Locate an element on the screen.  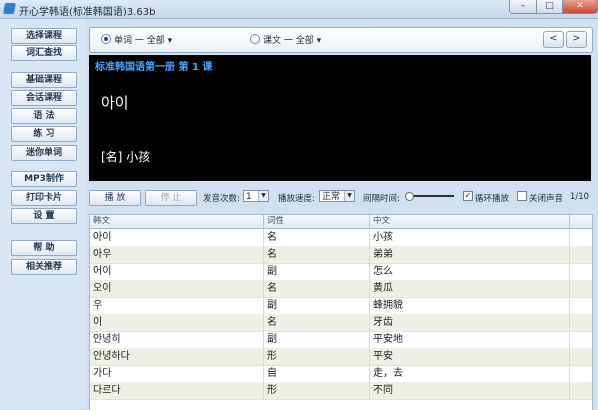
table-row: 안녕히 副平安地 is located at coordinates (341, 340).